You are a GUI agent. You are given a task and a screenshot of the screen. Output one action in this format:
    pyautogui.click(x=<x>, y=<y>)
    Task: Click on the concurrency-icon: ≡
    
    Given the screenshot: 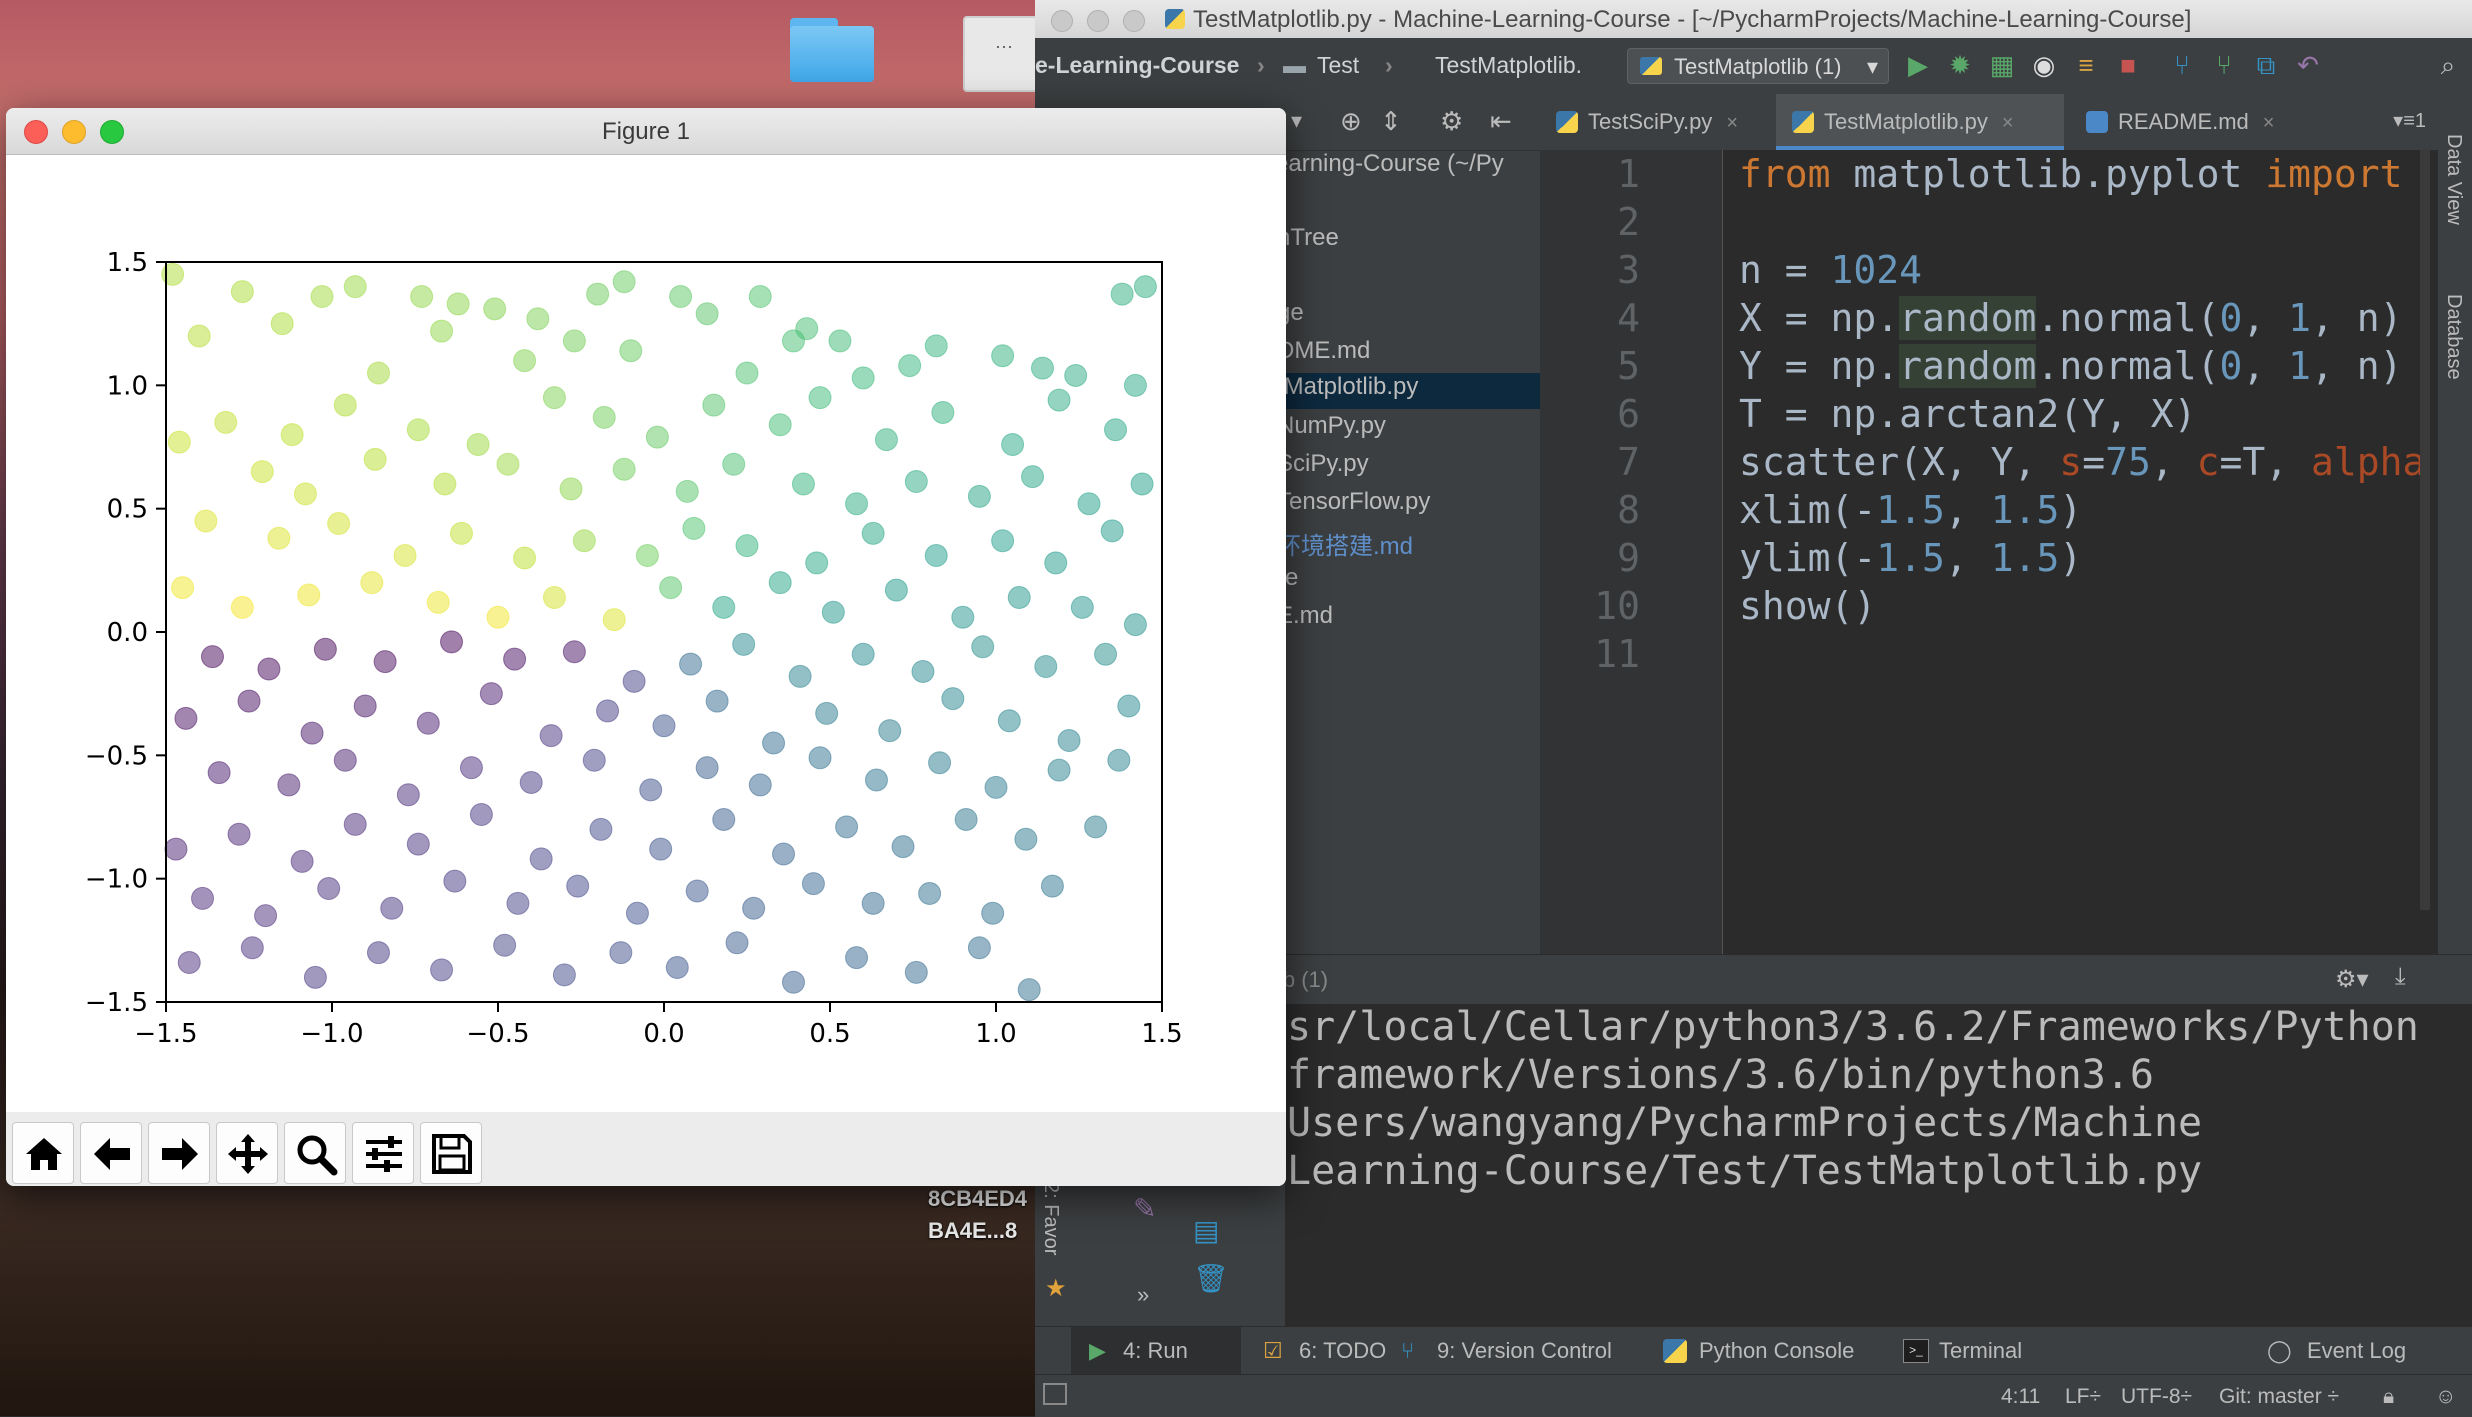 What is the action you would take?
    pyautogui.click(x=2086, y=65)
    